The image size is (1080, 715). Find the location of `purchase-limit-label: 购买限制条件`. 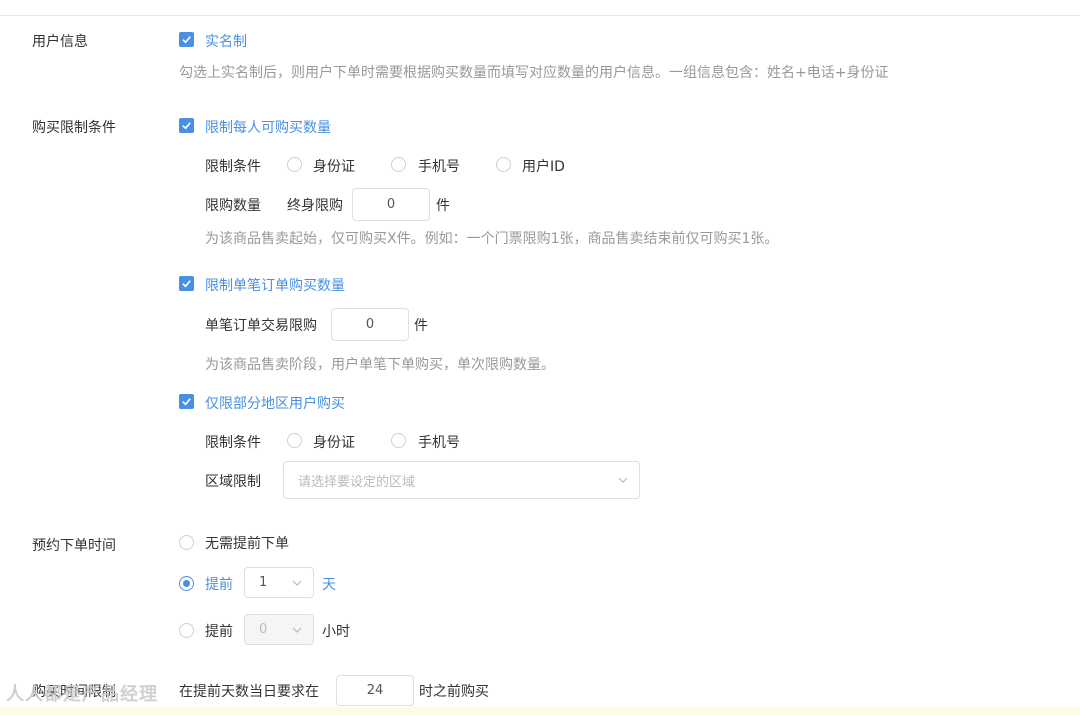

purchase-limit-label: 购买限制条件 is located at coordinates (74, 128).